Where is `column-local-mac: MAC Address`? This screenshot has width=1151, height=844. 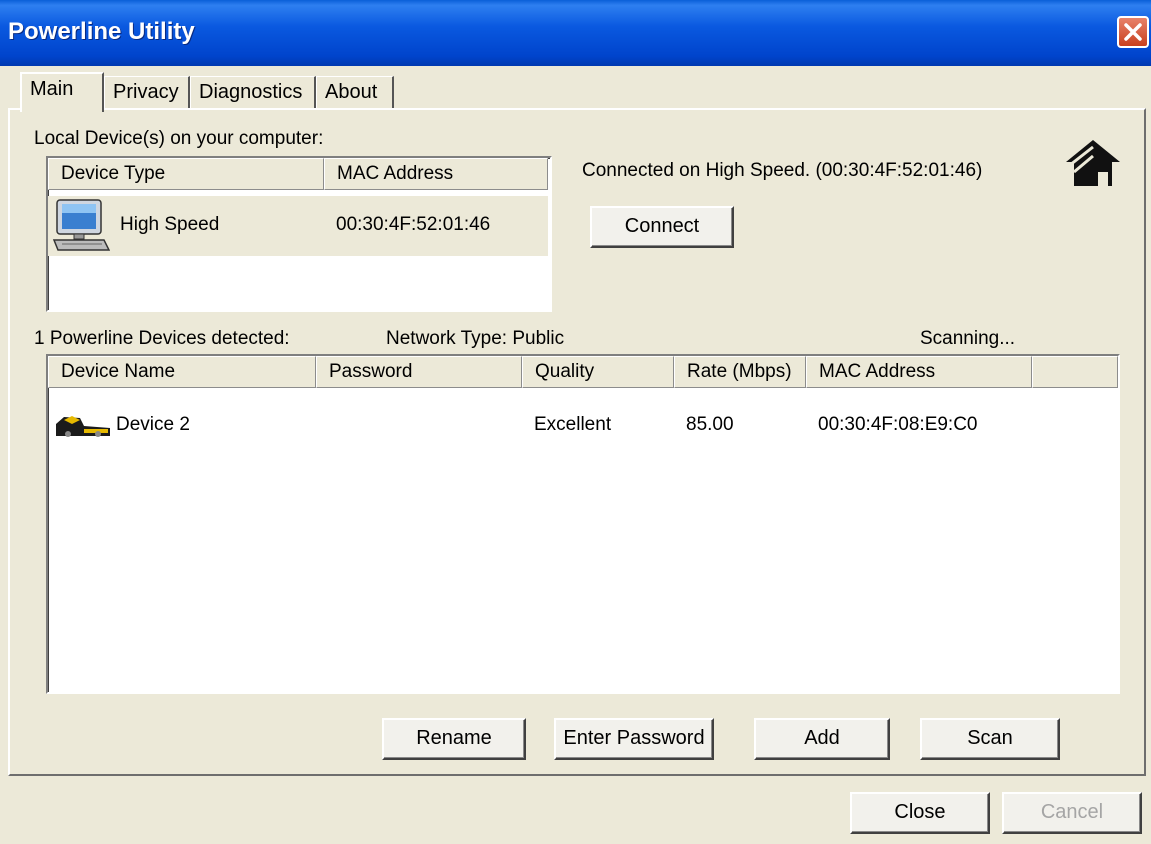
column-local-mac: MAC Address is located at coordinates (436, 174).